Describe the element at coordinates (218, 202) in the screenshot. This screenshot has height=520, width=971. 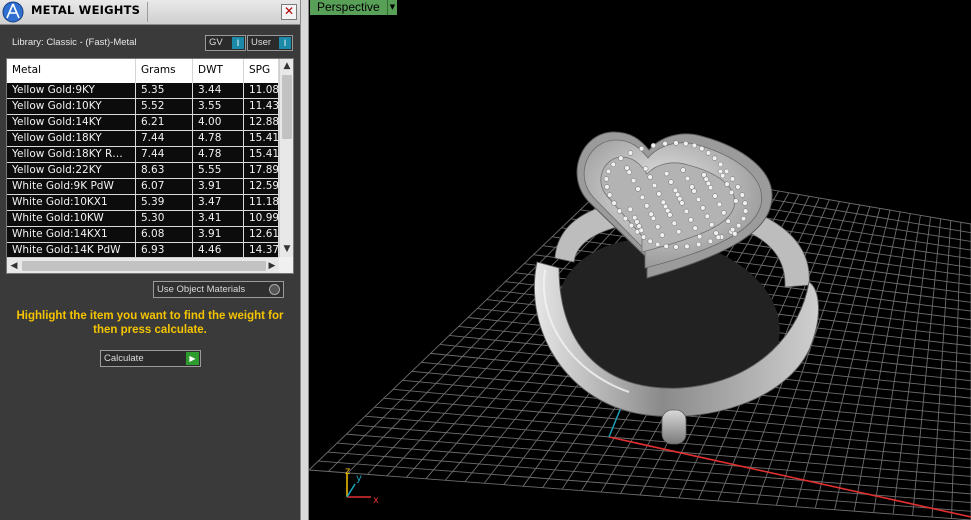
I see `cell-dwt: 3.47` at that location.